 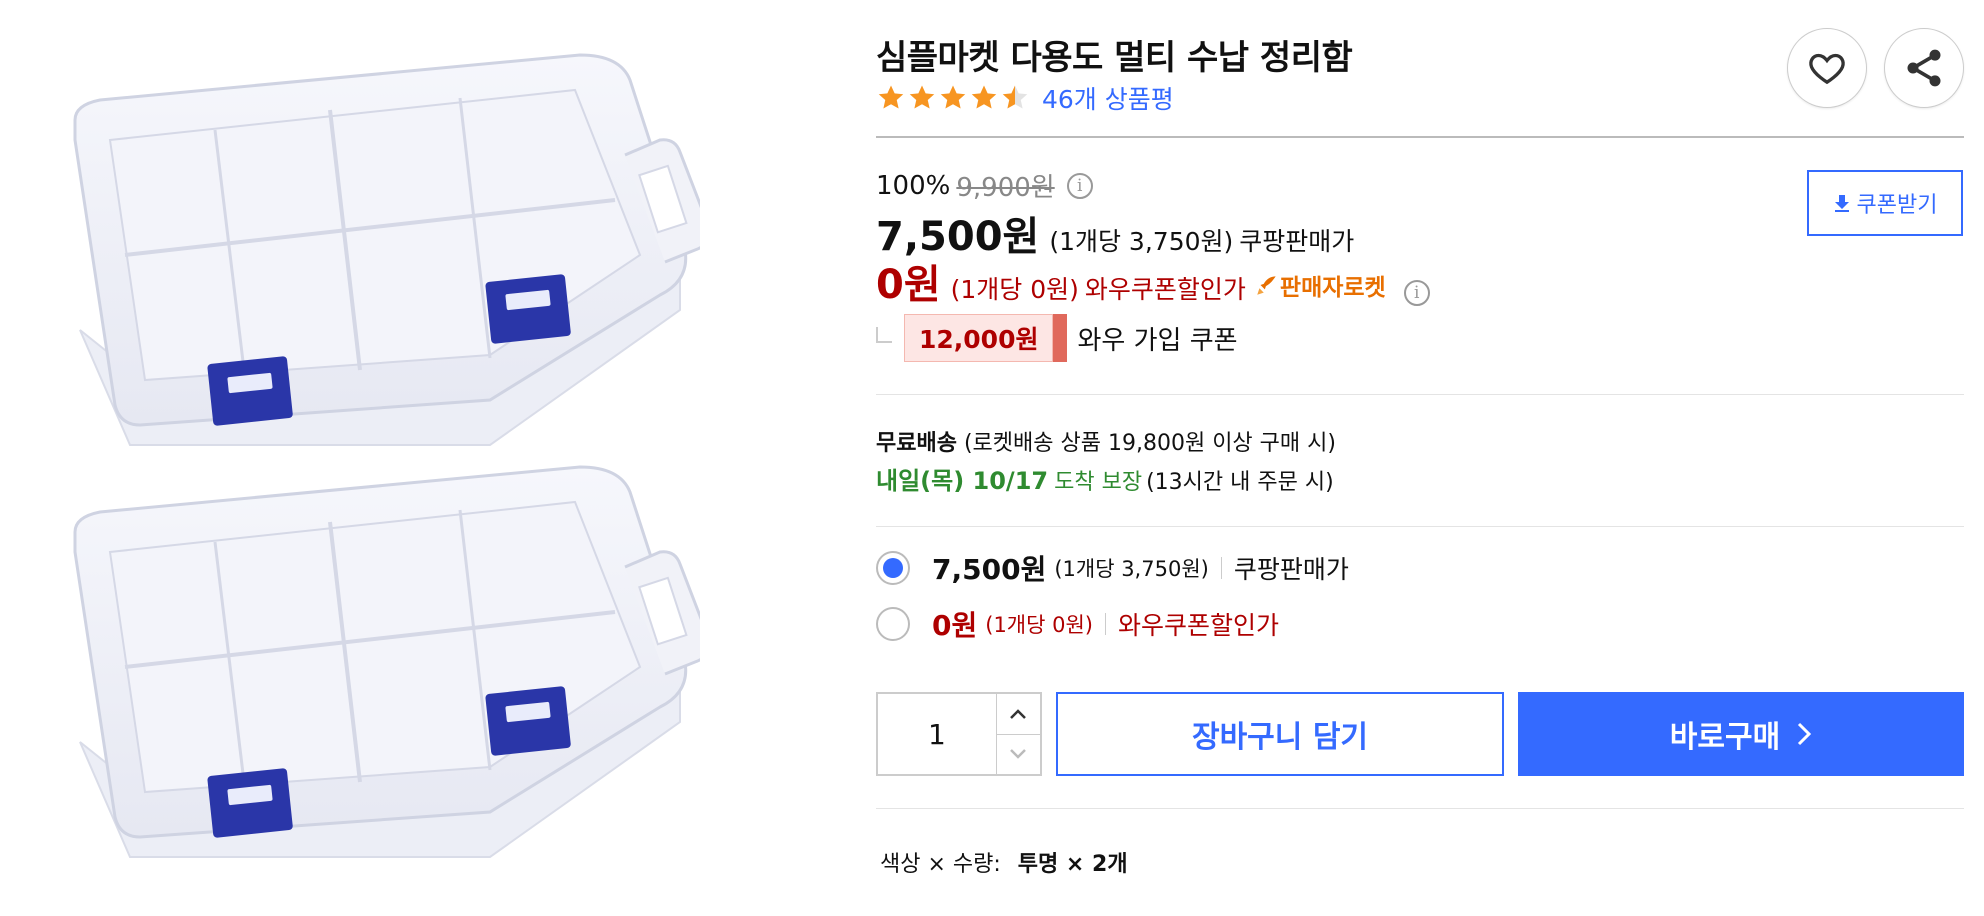 What do you see at coordinates (1072, 864) in the screenshot?
I see `variant-value: 투명 × 2개` at bounding box center [1072, 864].